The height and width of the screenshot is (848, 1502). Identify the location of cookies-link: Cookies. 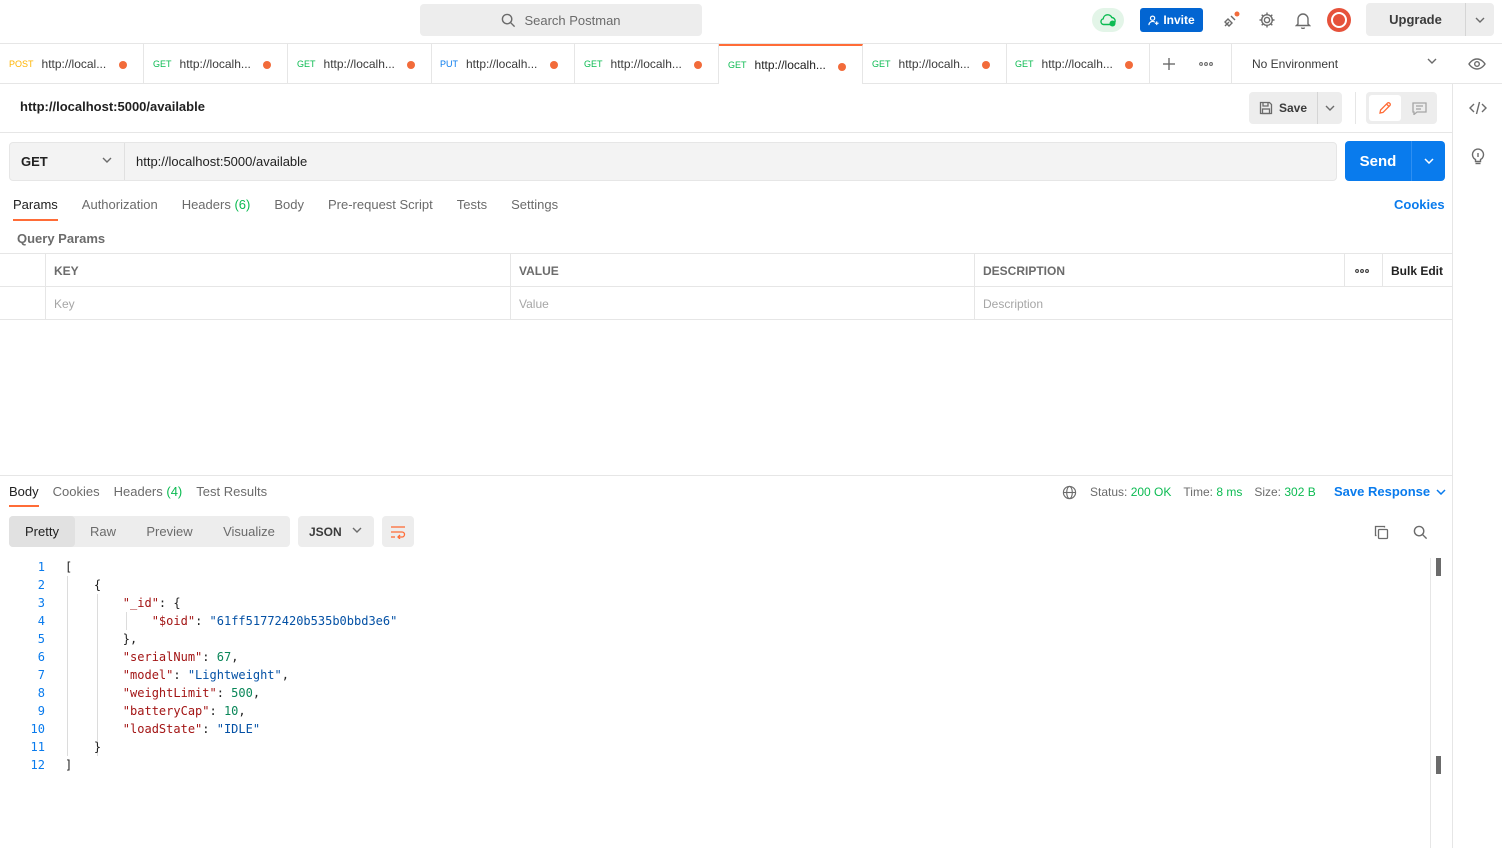
(1419, 204).